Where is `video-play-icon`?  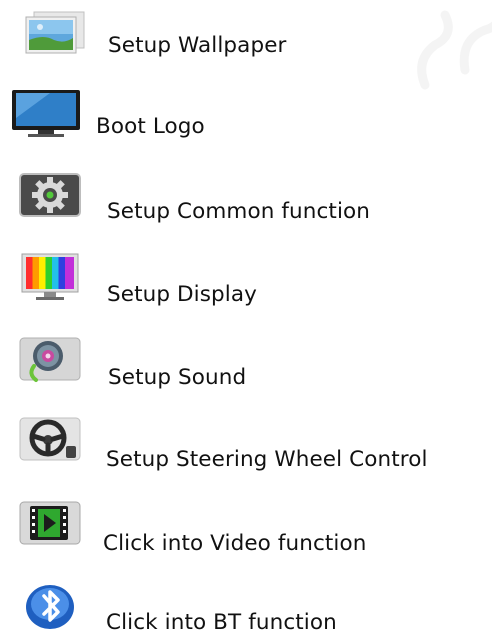 video-play-icon is located at coordinates (50, 525).